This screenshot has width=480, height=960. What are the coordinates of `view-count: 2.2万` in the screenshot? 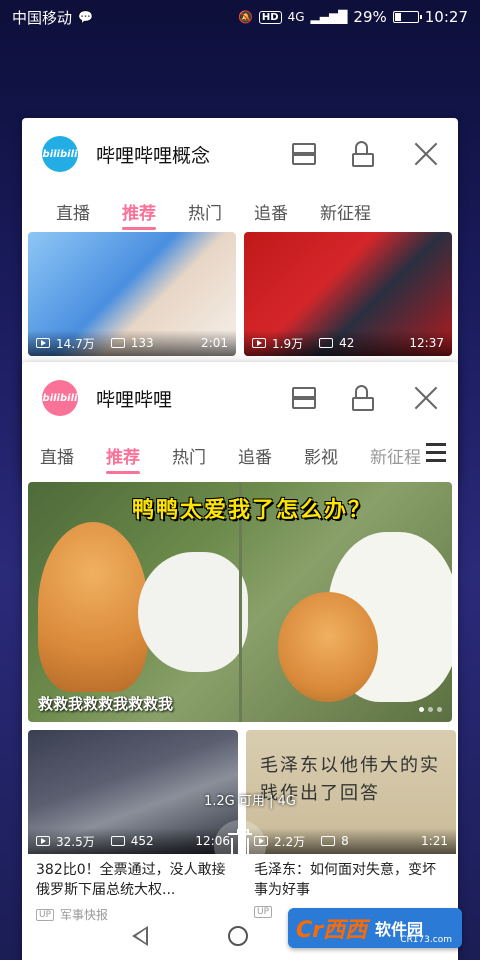 It's located at (290, 841).